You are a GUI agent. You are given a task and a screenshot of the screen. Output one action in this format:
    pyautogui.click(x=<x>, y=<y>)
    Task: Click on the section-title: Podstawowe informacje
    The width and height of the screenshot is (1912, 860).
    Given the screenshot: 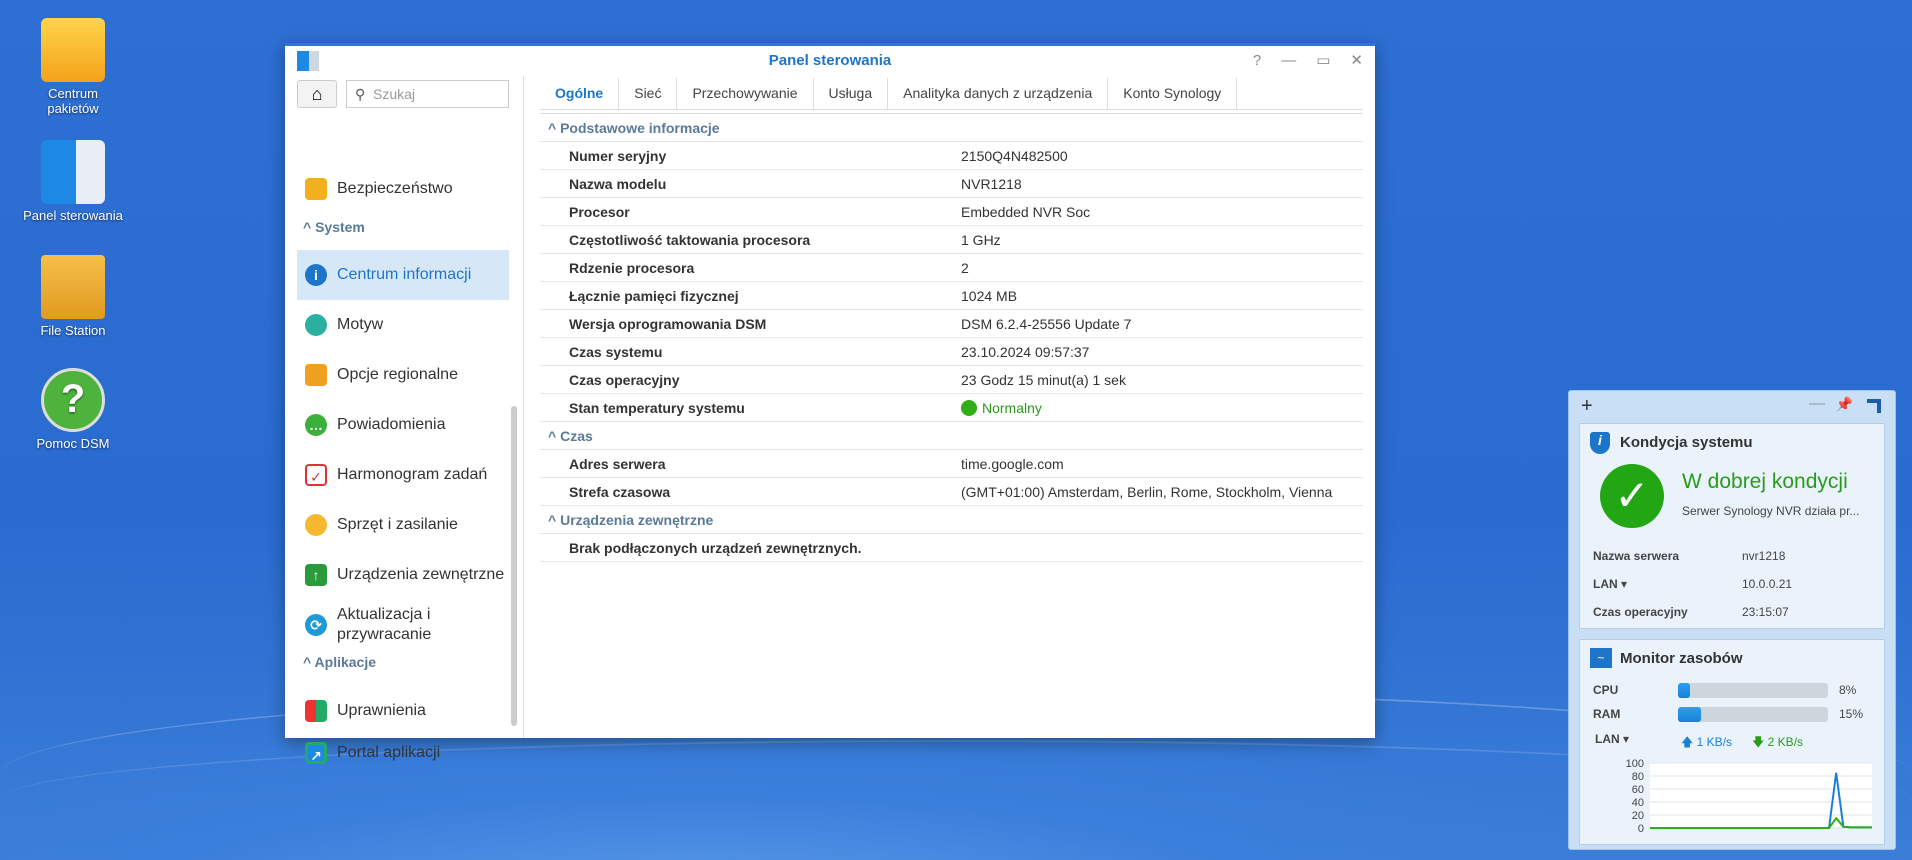 What is the action you would take?
    pyautogui.click(x=640, y=128)
    